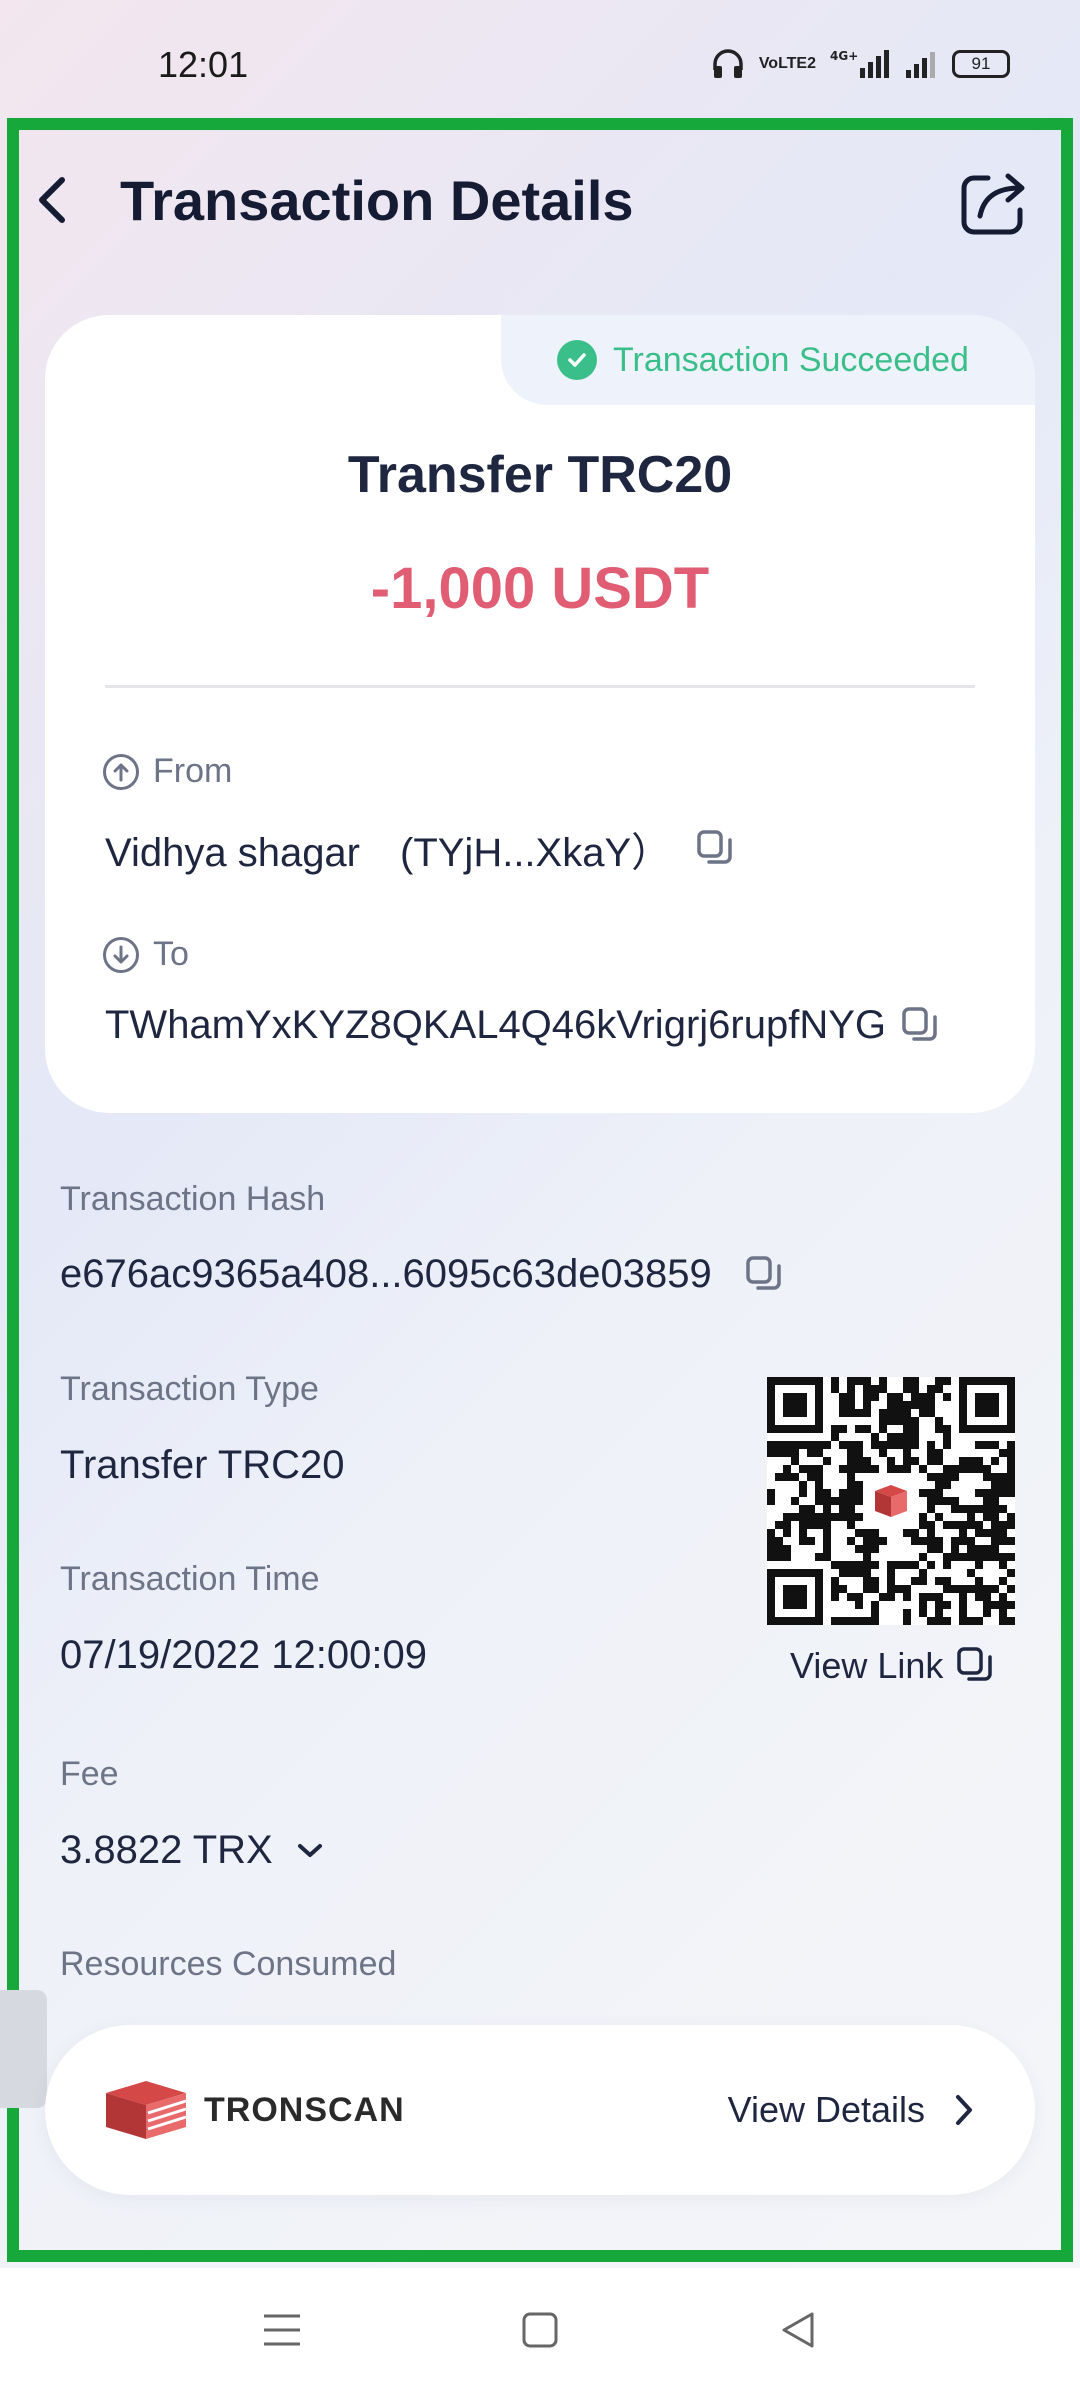 The image size is (1080, 2400). I want to click on signal-4g-icon: 4G+, so click(859, 63).